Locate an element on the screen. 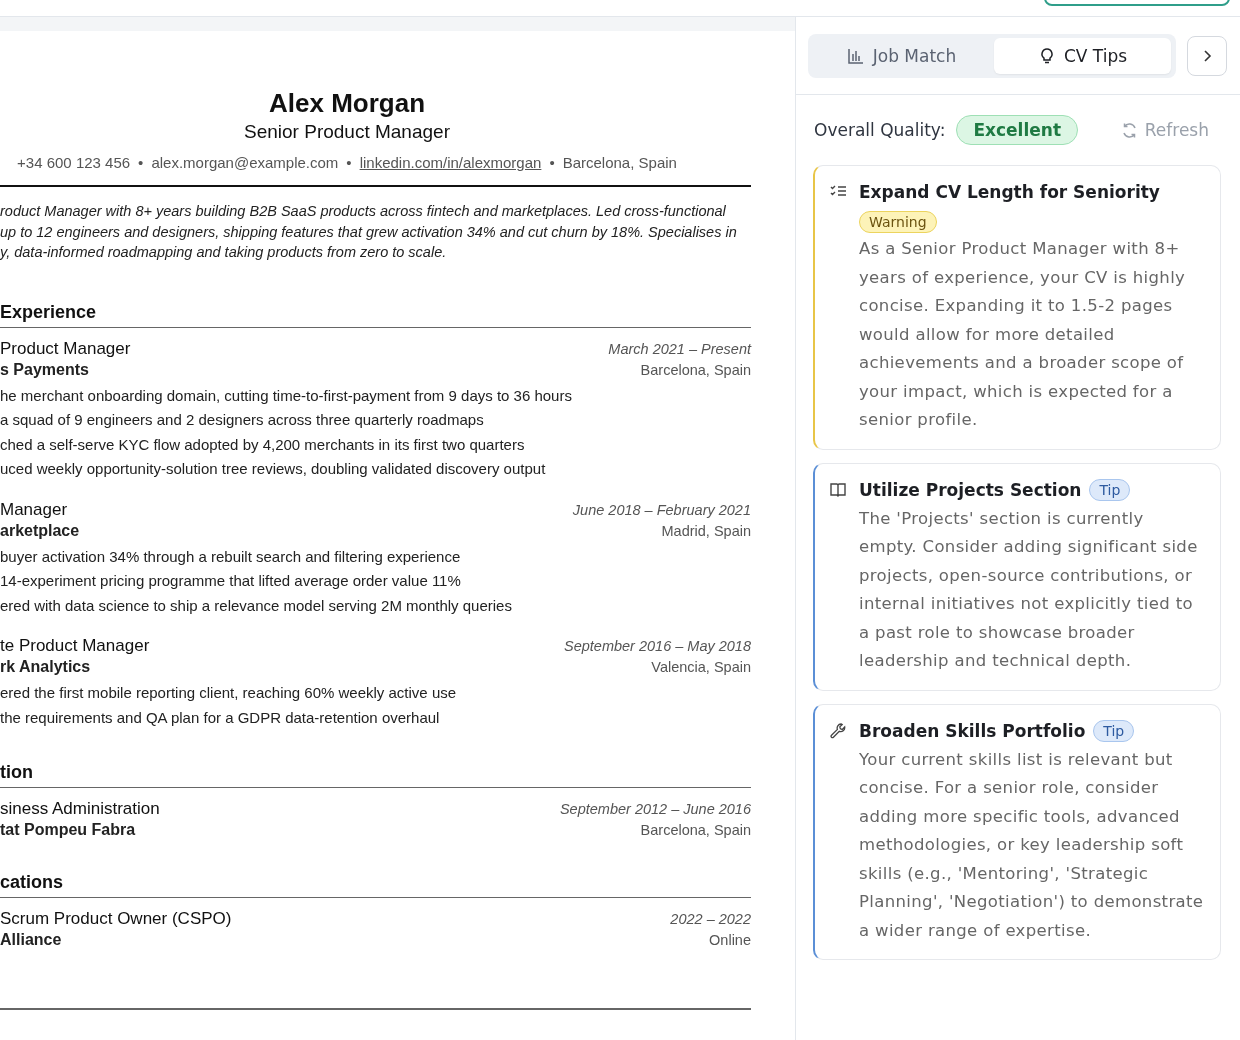  contact-info: alex.morgan@example.com is located at coordinates (245, 163).